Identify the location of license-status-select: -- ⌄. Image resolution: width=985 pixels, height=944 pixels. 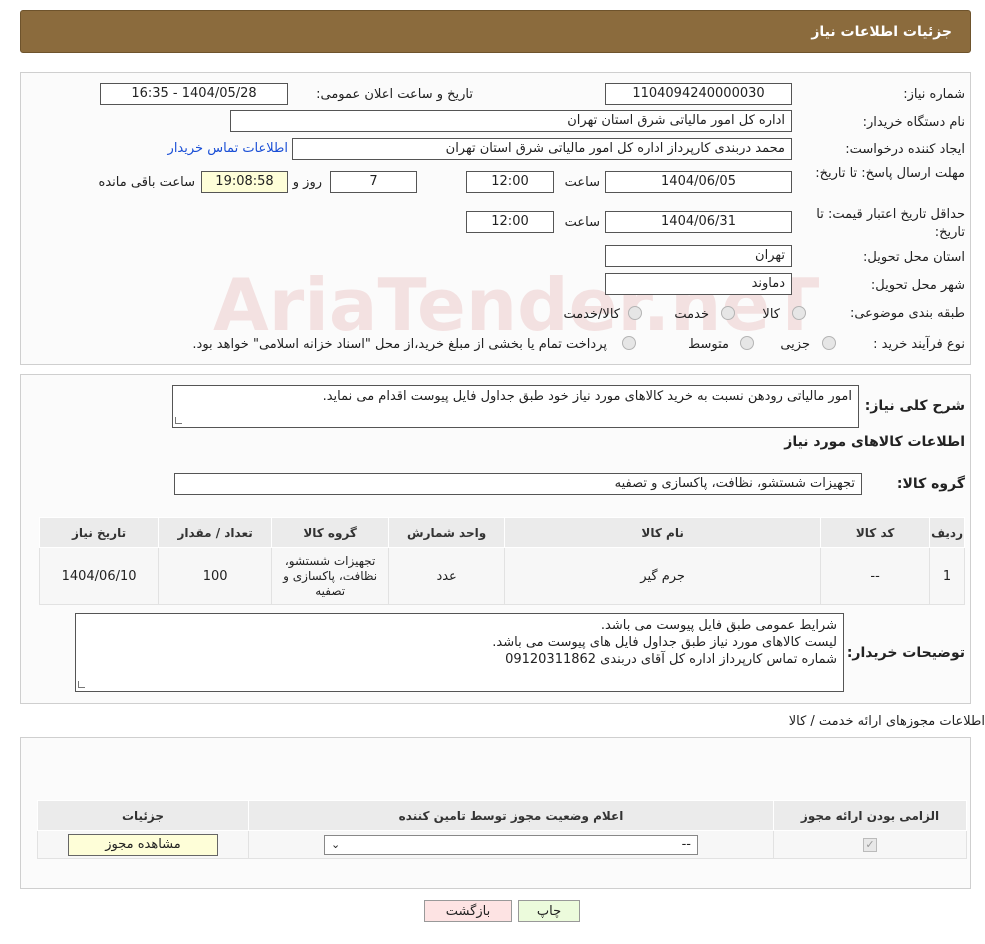
(511, 844).